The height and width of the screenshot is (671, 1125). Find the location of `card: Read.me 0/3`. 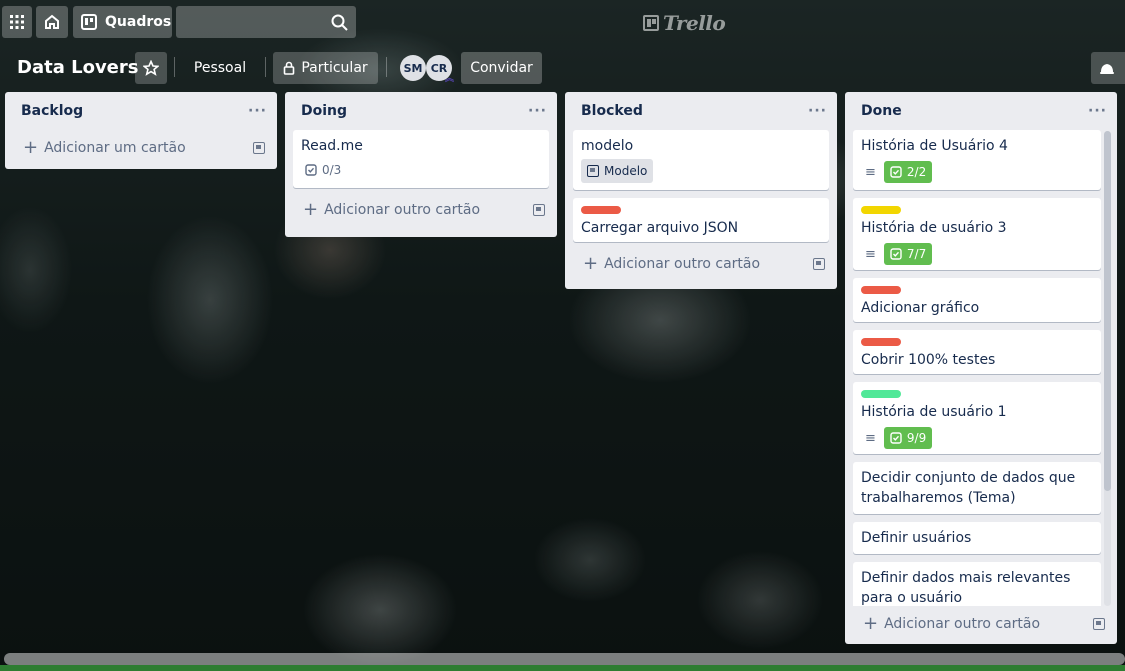

card: Read.me 0/3 is located at coordinates (421, 159).